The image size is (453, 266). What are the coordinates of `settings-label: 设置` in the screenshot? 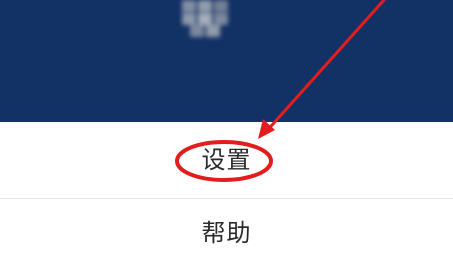 It's located at (226, 160).